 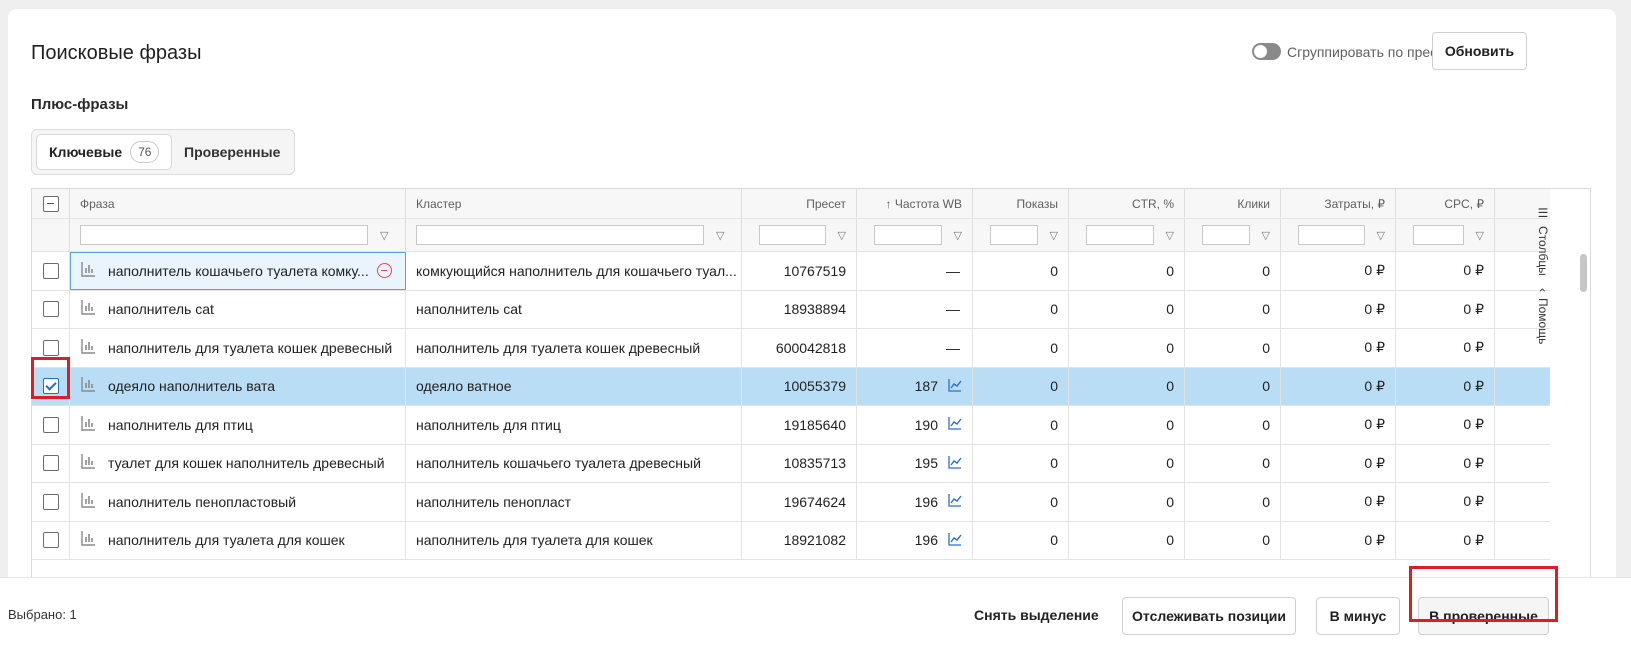 What do you see at coordinates (238, 540) in the screenshot?
I see `cell-phrase: наполнитель для туалета для кошек` at bounding box center [238, 540].